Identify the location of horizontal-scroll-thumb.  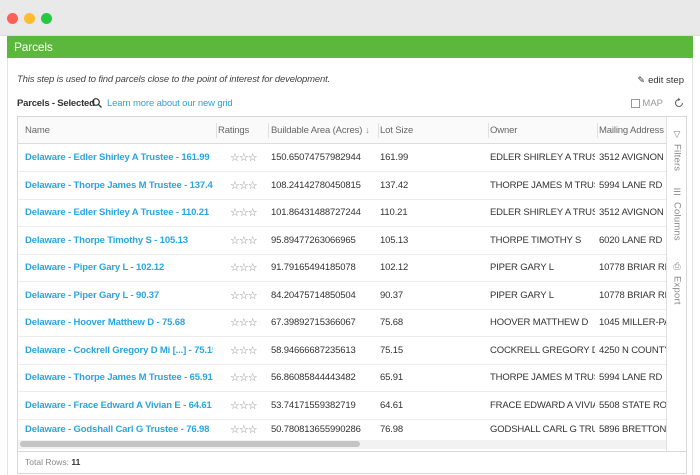
(190, 444).